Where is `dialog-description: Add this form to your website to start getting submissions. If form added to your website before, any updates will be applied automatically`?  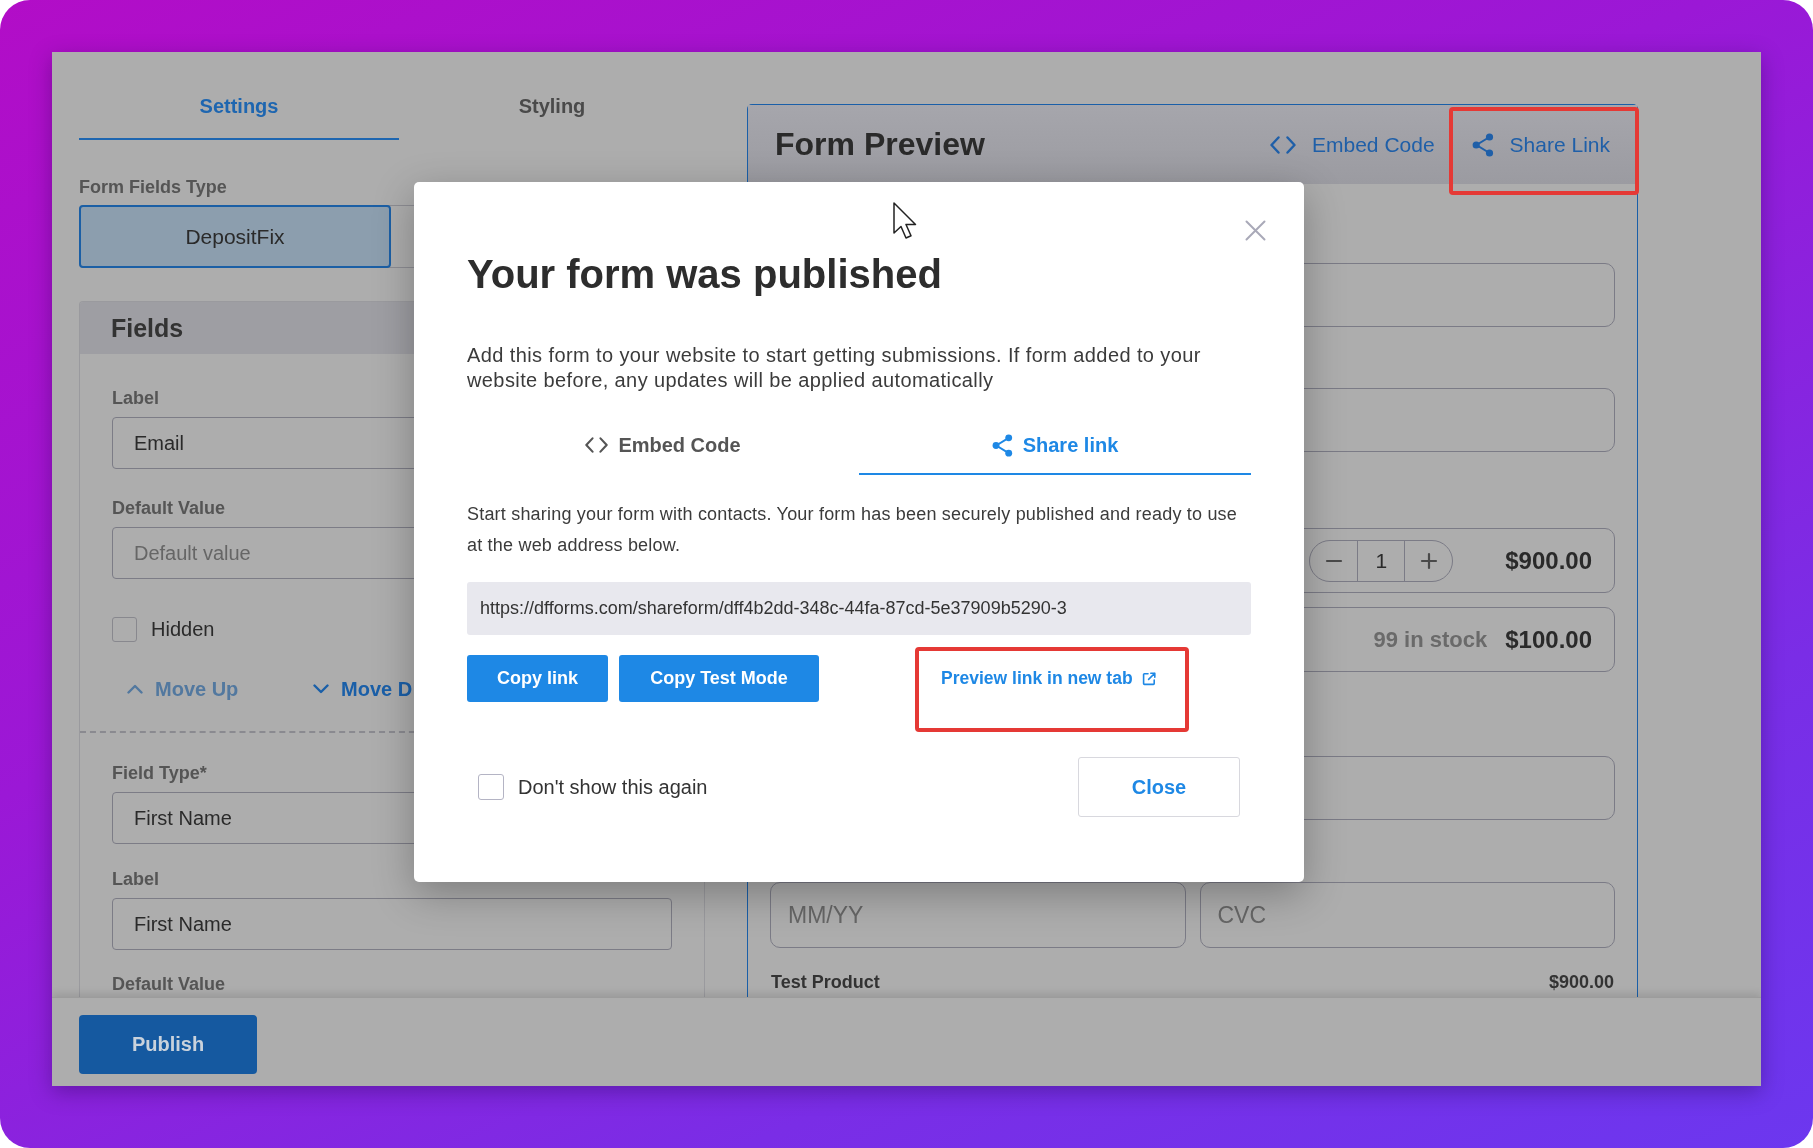 dialog-description: Add this form to your website to start getting submissions. If form added to your website before, any updates will be applied automatically is located at coordinates (834, 368).